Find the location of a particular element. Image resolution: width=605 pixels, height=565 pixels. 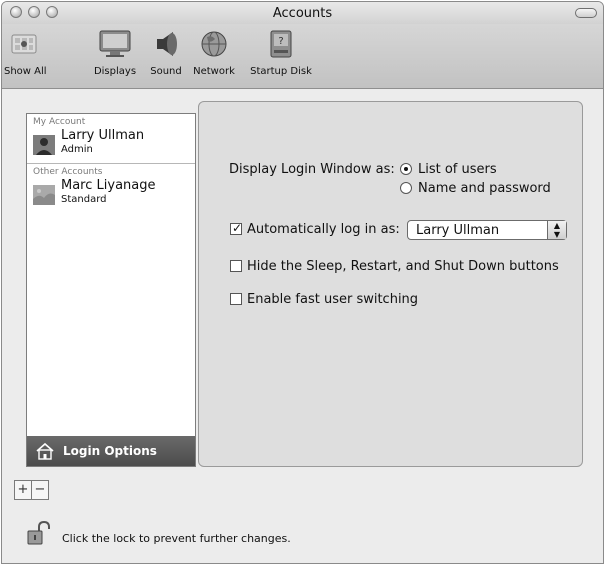

account-name: Larry Ullman is located at coordinates (103, 135).